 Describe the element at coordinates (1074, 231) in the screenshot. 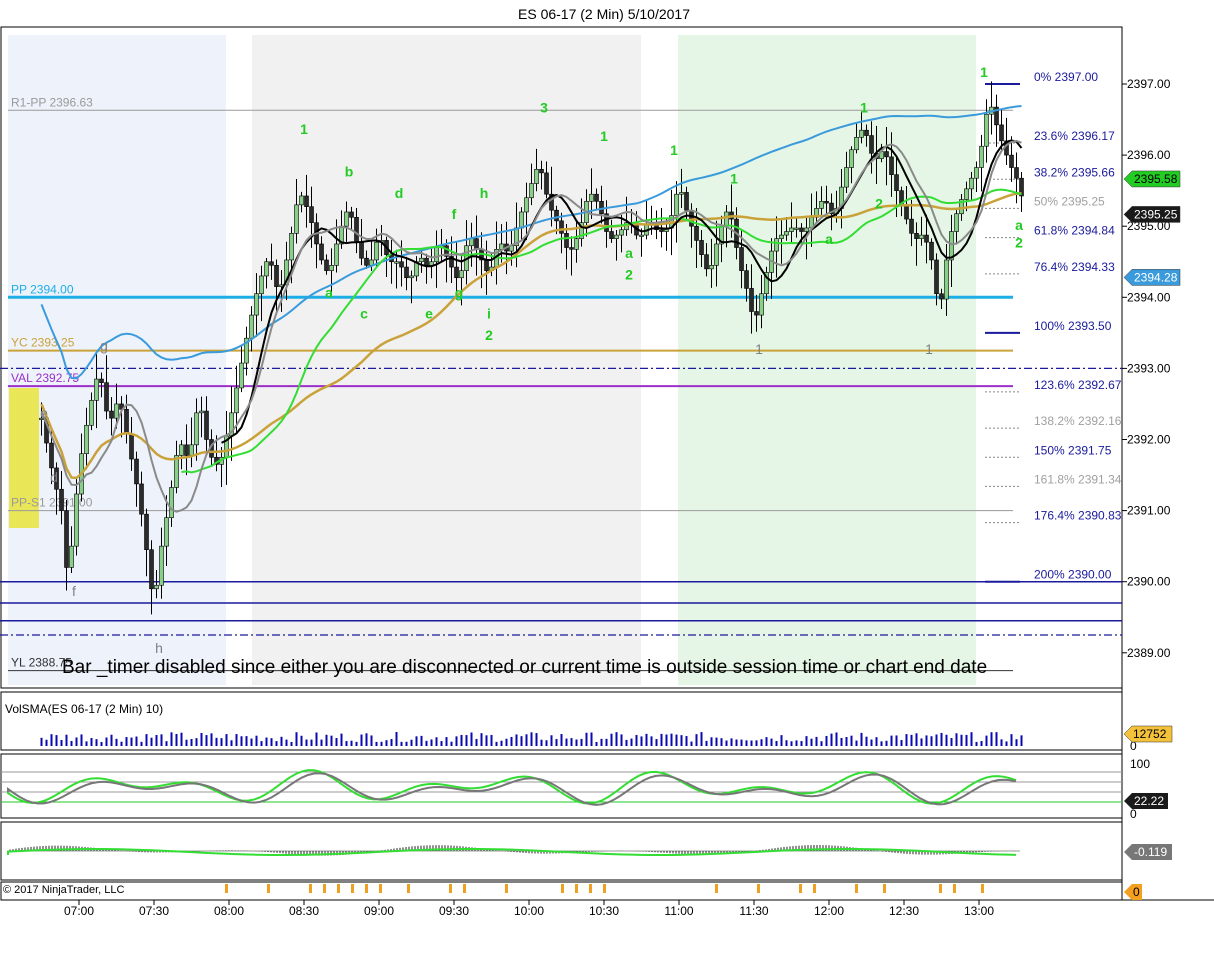

I see `fib-label-4: 61.8% 2394.84` at that location.